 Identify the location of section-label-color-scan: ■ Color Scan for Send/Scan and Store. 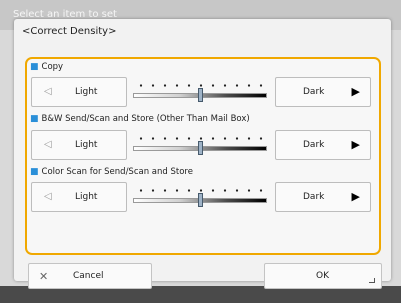
(111, 172).